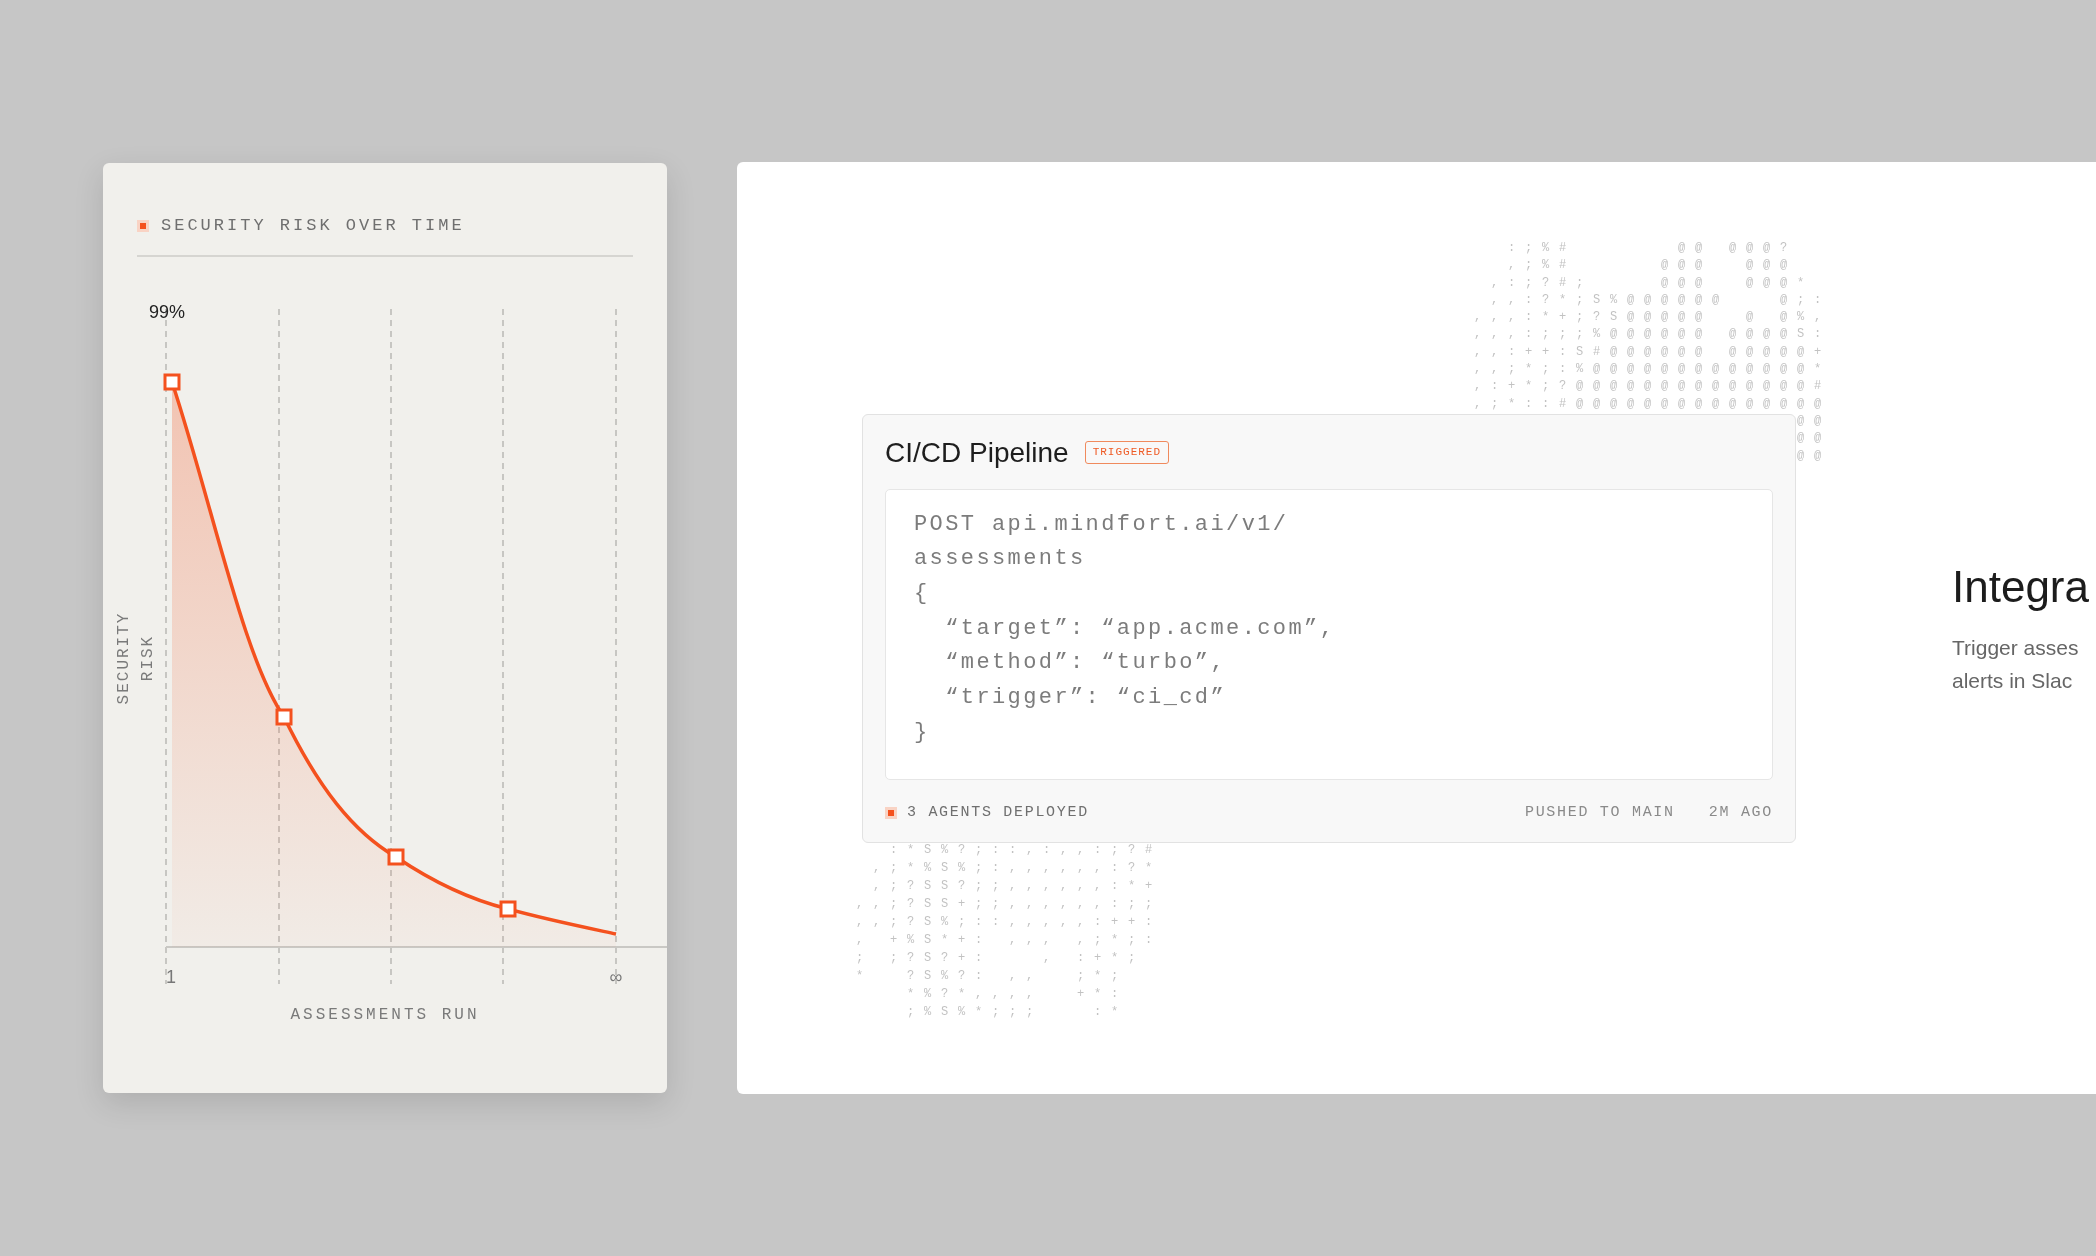  I want to click on code-line: assessments, so click(1000, 559).